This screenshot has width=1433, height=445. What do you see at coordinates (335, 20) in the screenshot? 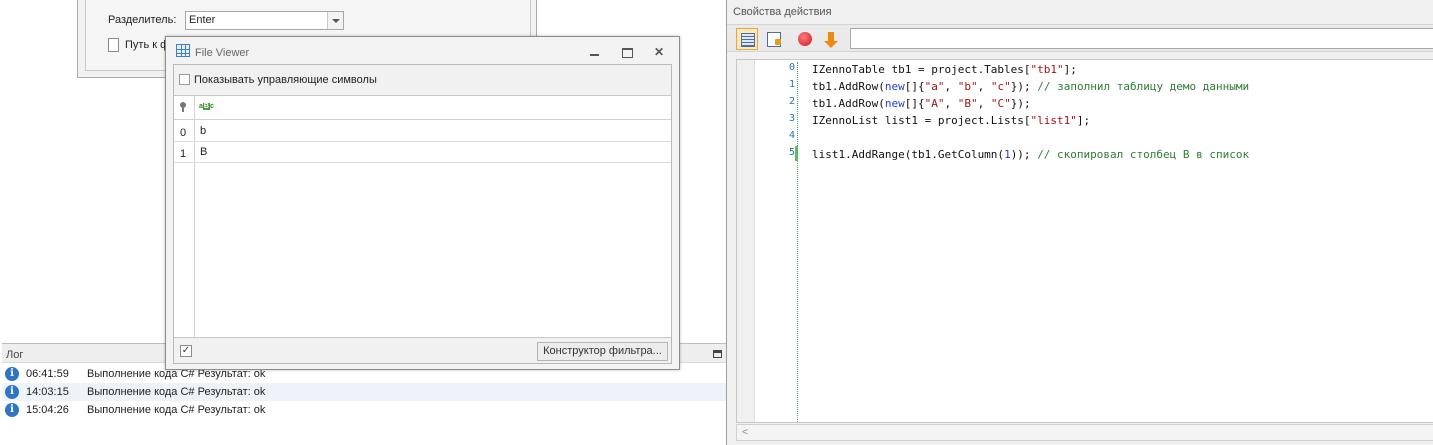
I see `chevron-down-icon` at bounding box center [335, 20].